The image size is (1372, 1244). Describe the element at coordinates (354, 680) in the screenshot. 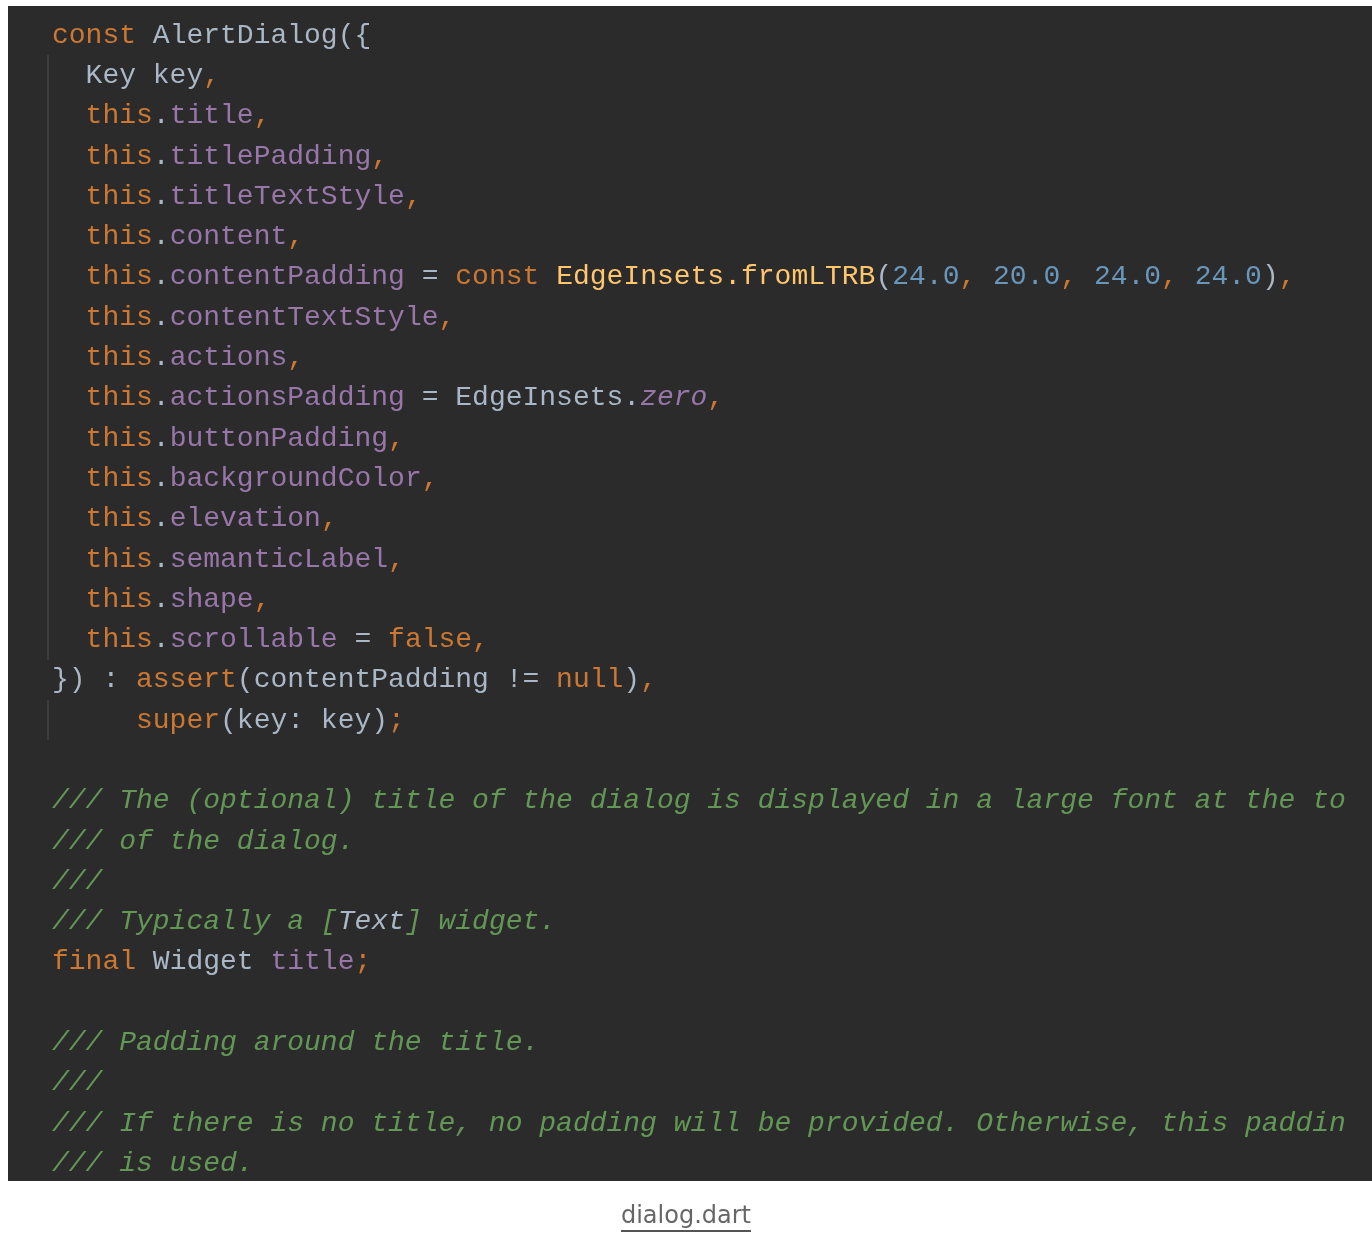

I see `code-line: }) : assert(contentPadding != null),` at that location.